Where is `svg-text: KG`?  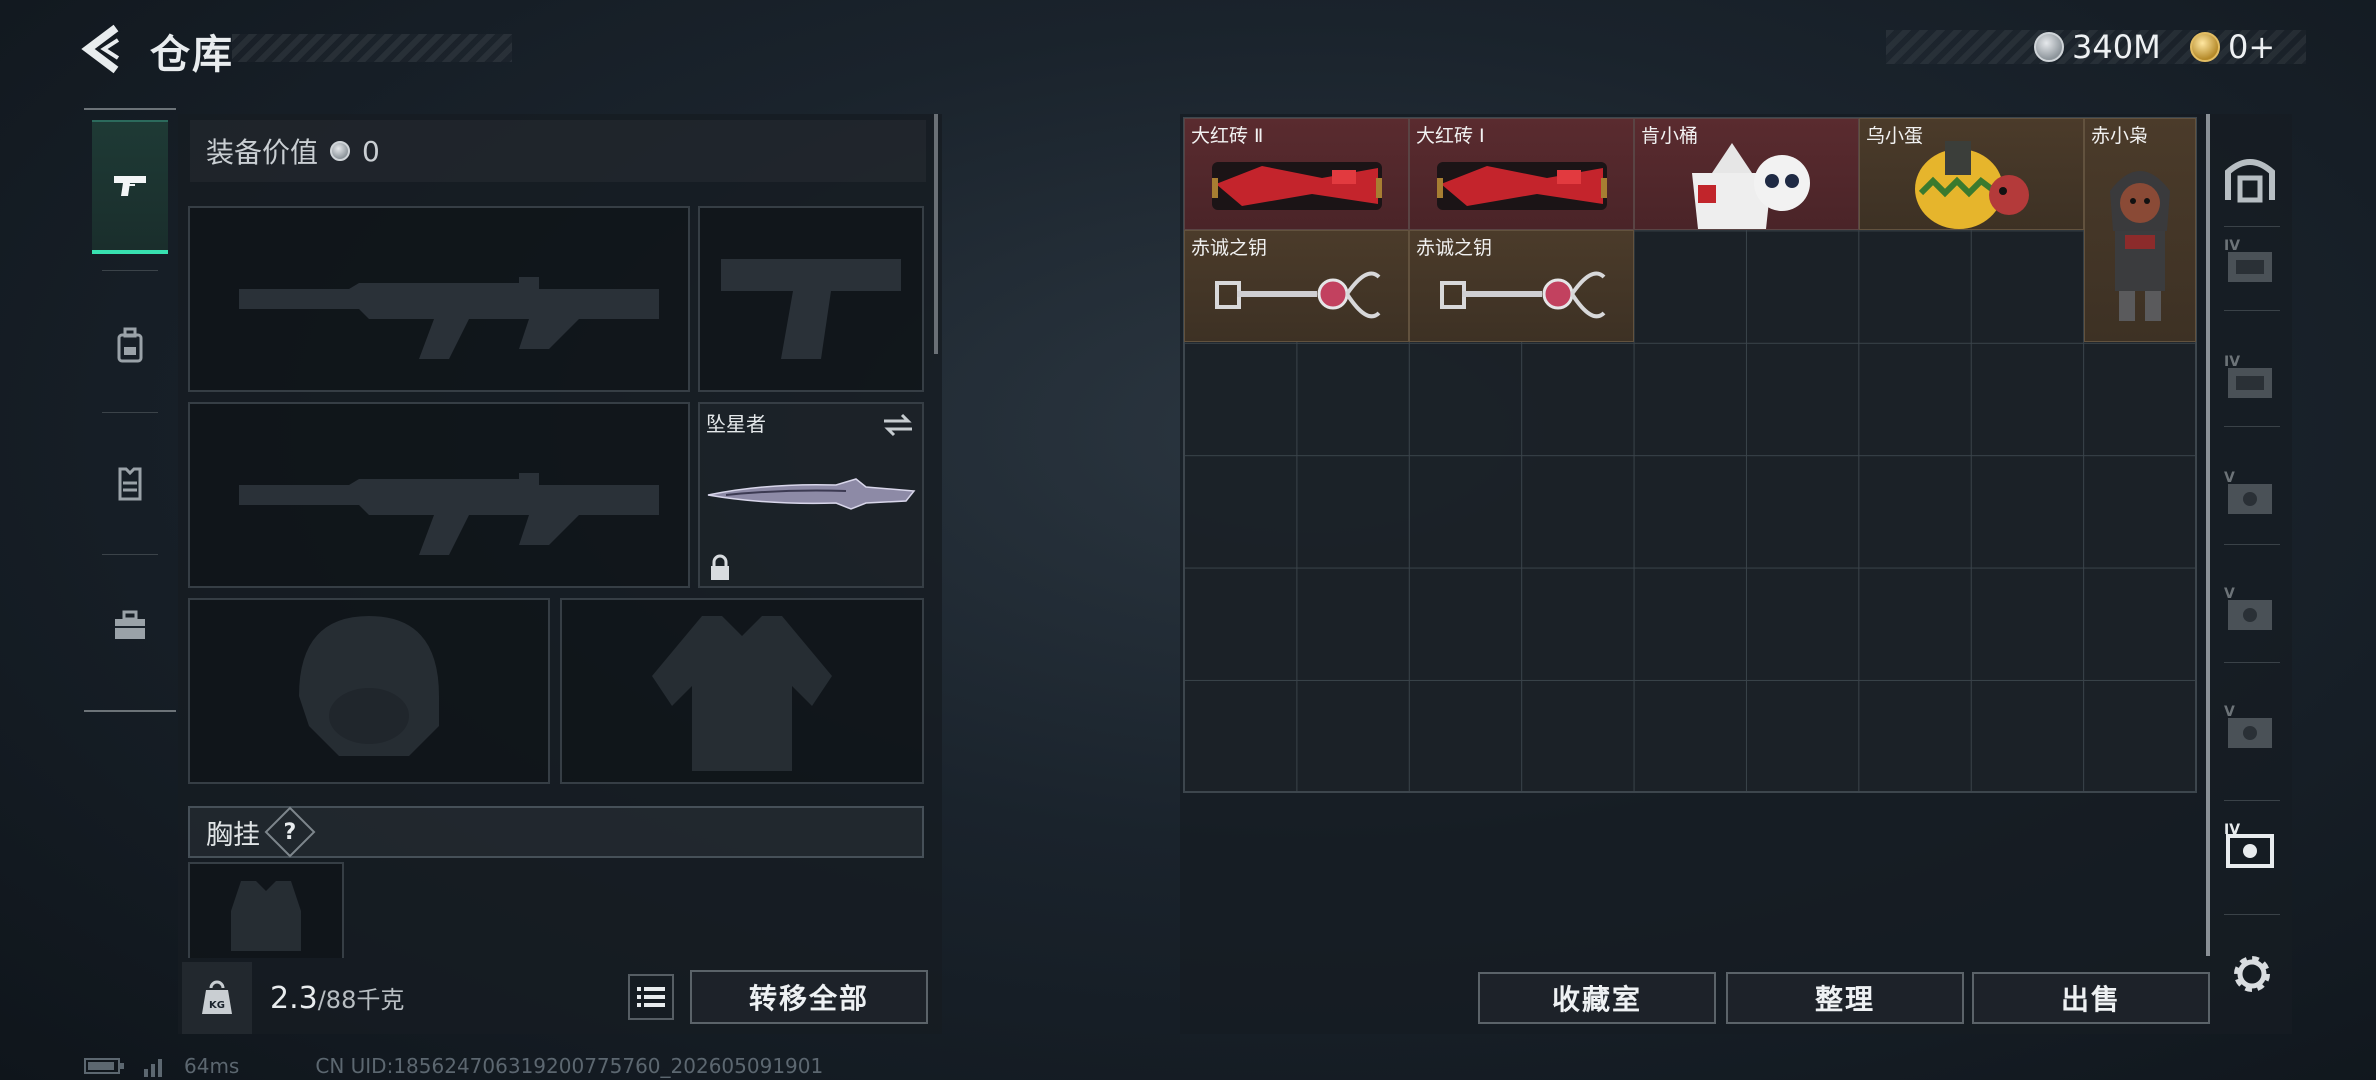
svg-text: KG is located at coordinates (217, 1005).